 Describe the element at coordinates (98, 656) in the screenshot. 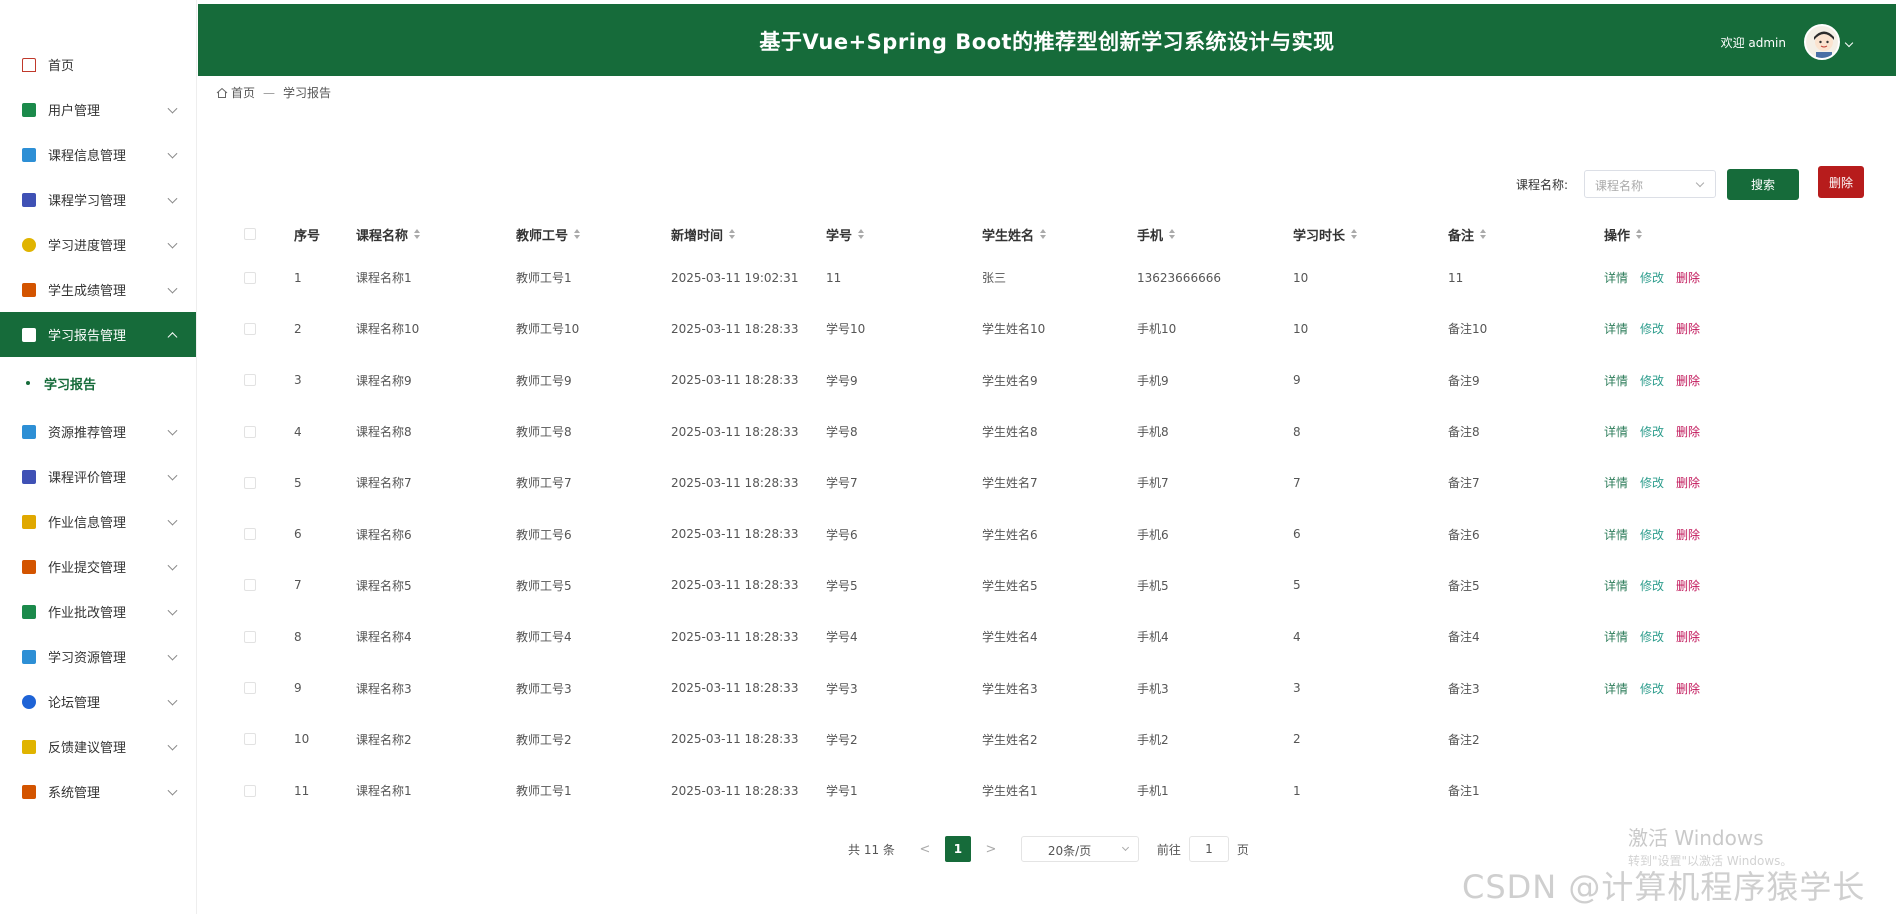

I see `sidebar-item: 学习资源管理` at that location.